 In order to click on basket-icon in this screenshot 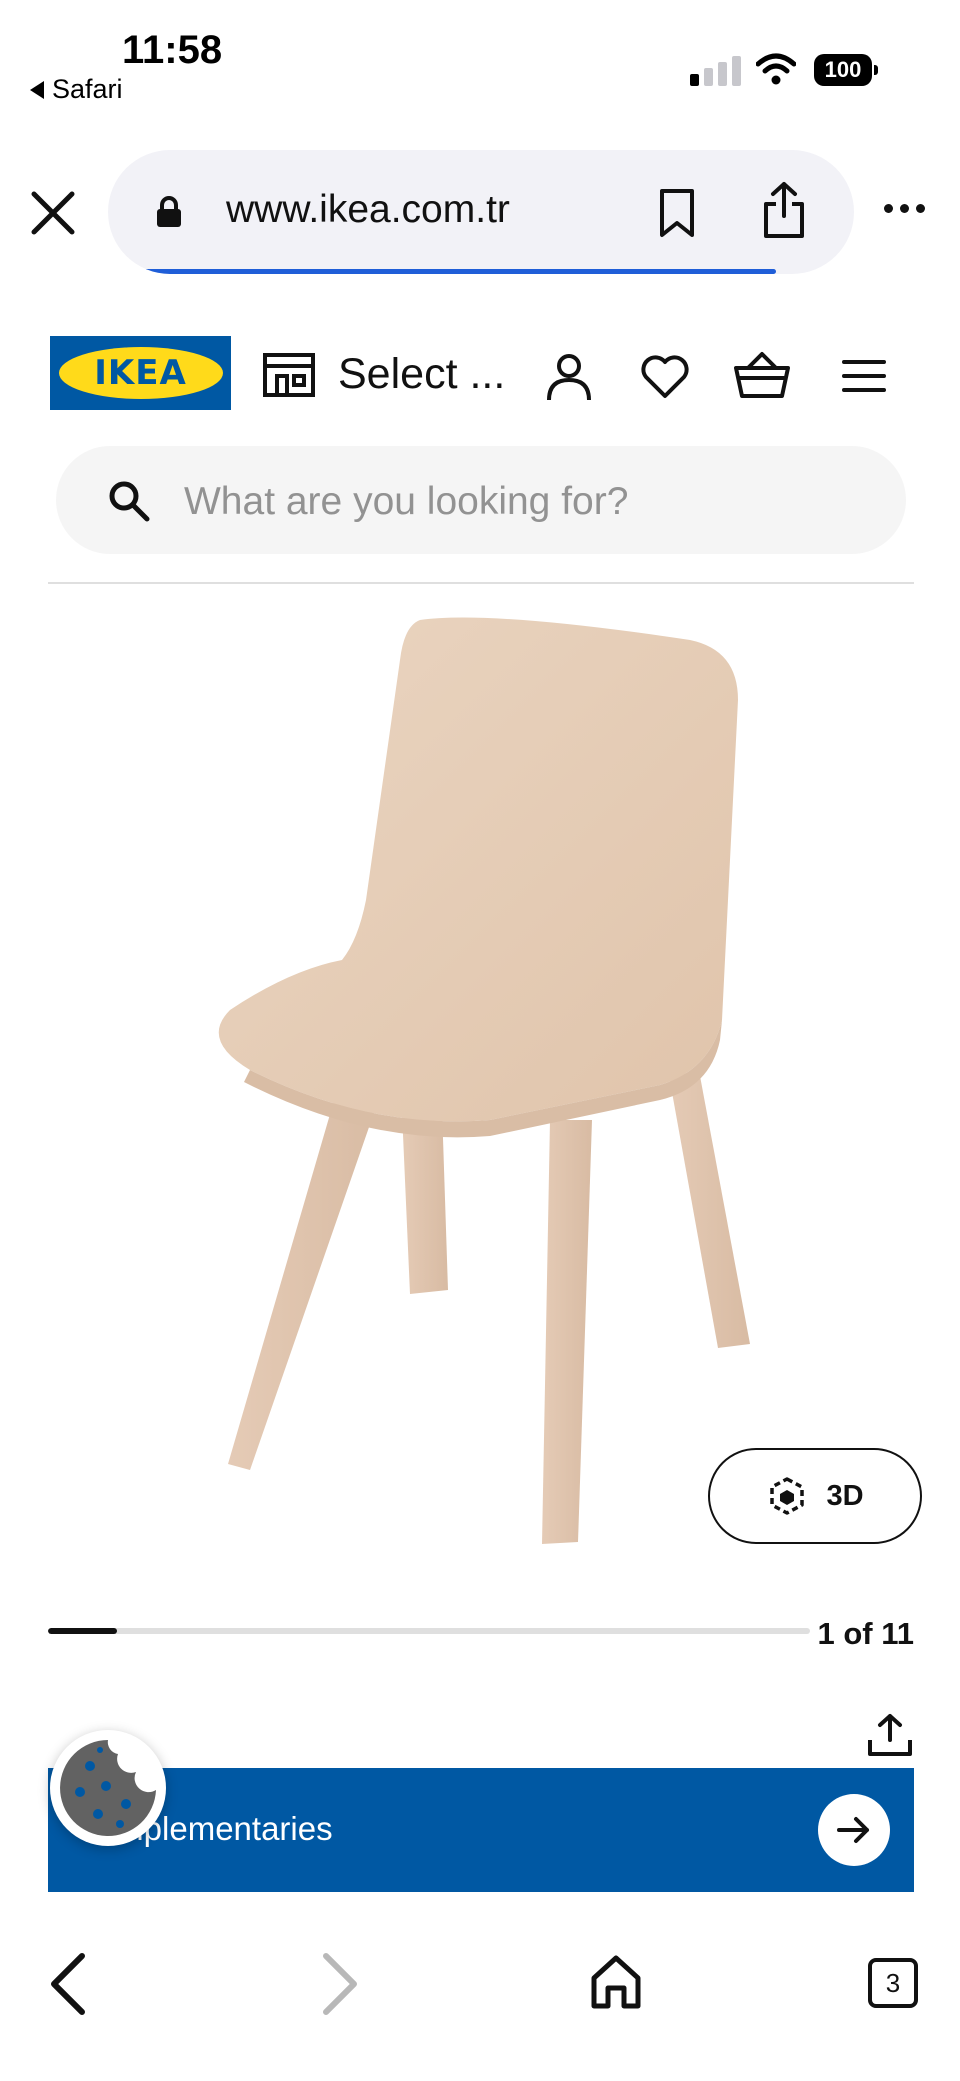, I will do `click(762, 375)`.